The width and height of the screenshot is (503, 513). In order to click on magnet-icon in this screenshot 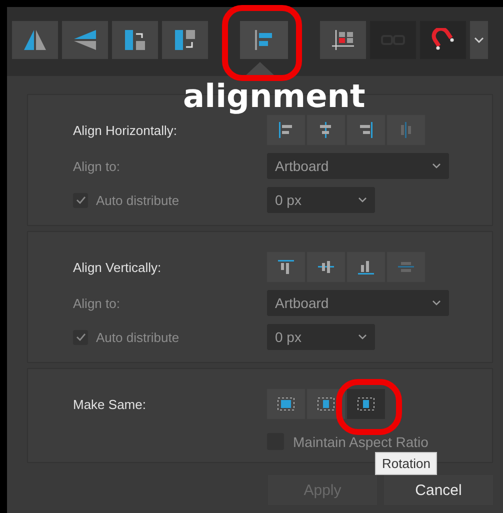, I will do `click(443, 40)`.